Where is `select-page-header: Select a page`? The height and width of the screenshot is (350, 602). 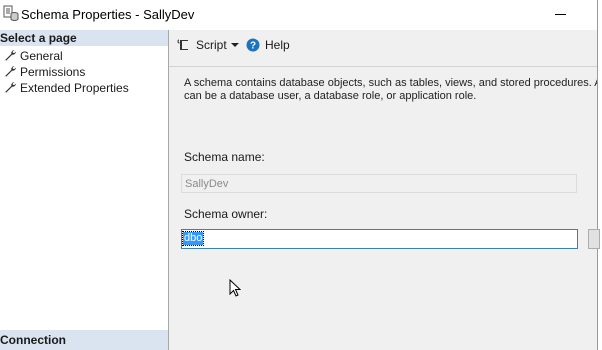
select-page-header: Select a page is located at coordinates (84, 38).